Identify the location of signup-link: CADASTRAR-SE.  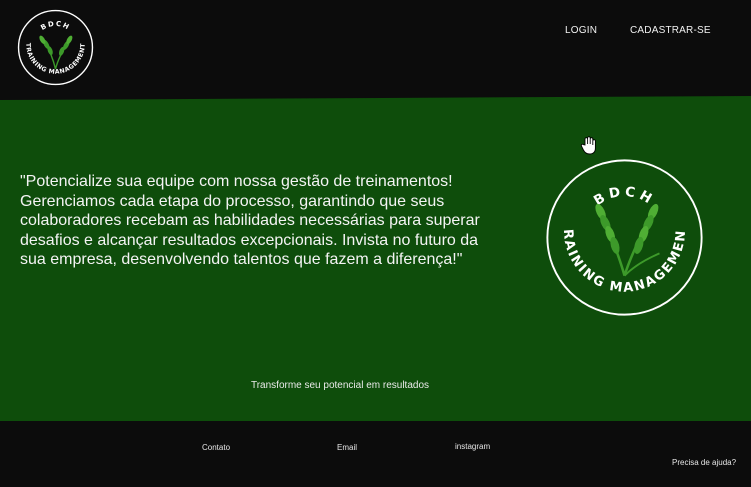
(670, 30).